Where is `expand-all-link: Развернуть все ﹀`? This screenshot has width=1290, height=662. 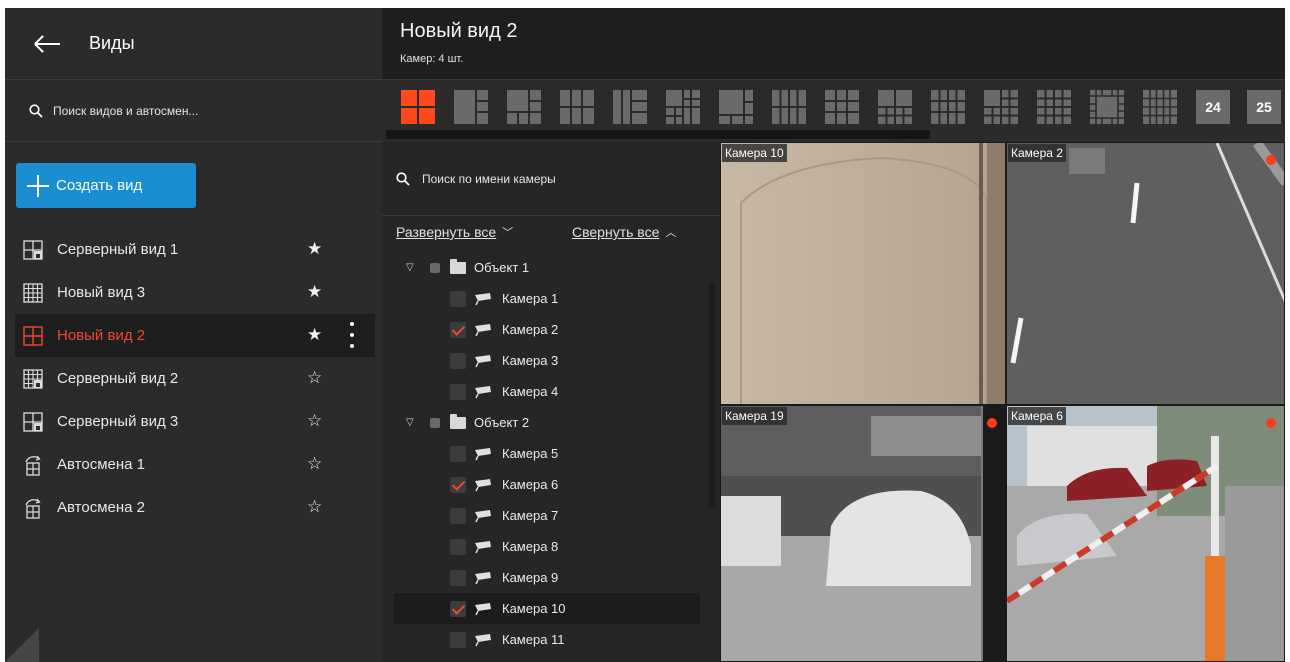
expand-all-link: Развернуть все ﹀ is located at coordinates (454, 232).